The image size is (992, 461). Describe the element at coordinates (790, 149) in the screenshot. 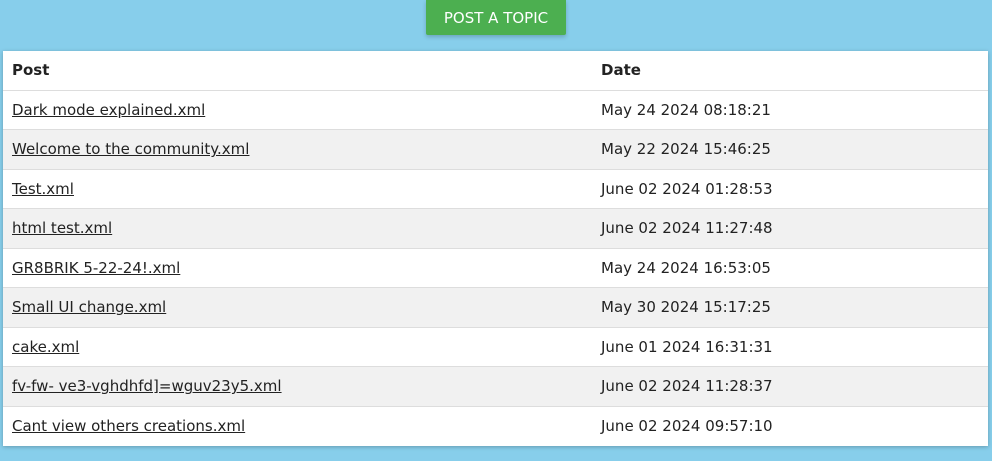

I see `date-cell: May 22 2024 15:46:25` at that location.